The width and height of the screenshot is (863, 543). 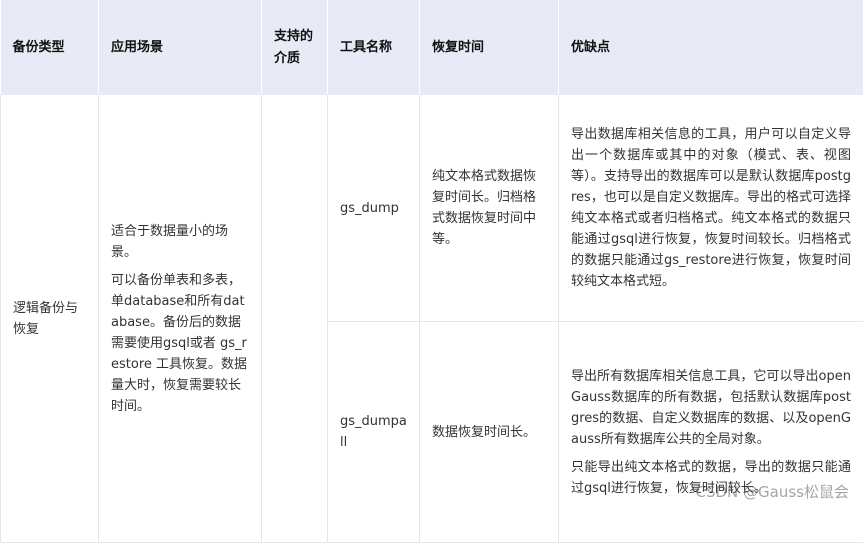 What do you see at coordinates (711, 47) in the screenshot?
I see `header-pros-cons: 优缺点` at bounding box center [711, 47].